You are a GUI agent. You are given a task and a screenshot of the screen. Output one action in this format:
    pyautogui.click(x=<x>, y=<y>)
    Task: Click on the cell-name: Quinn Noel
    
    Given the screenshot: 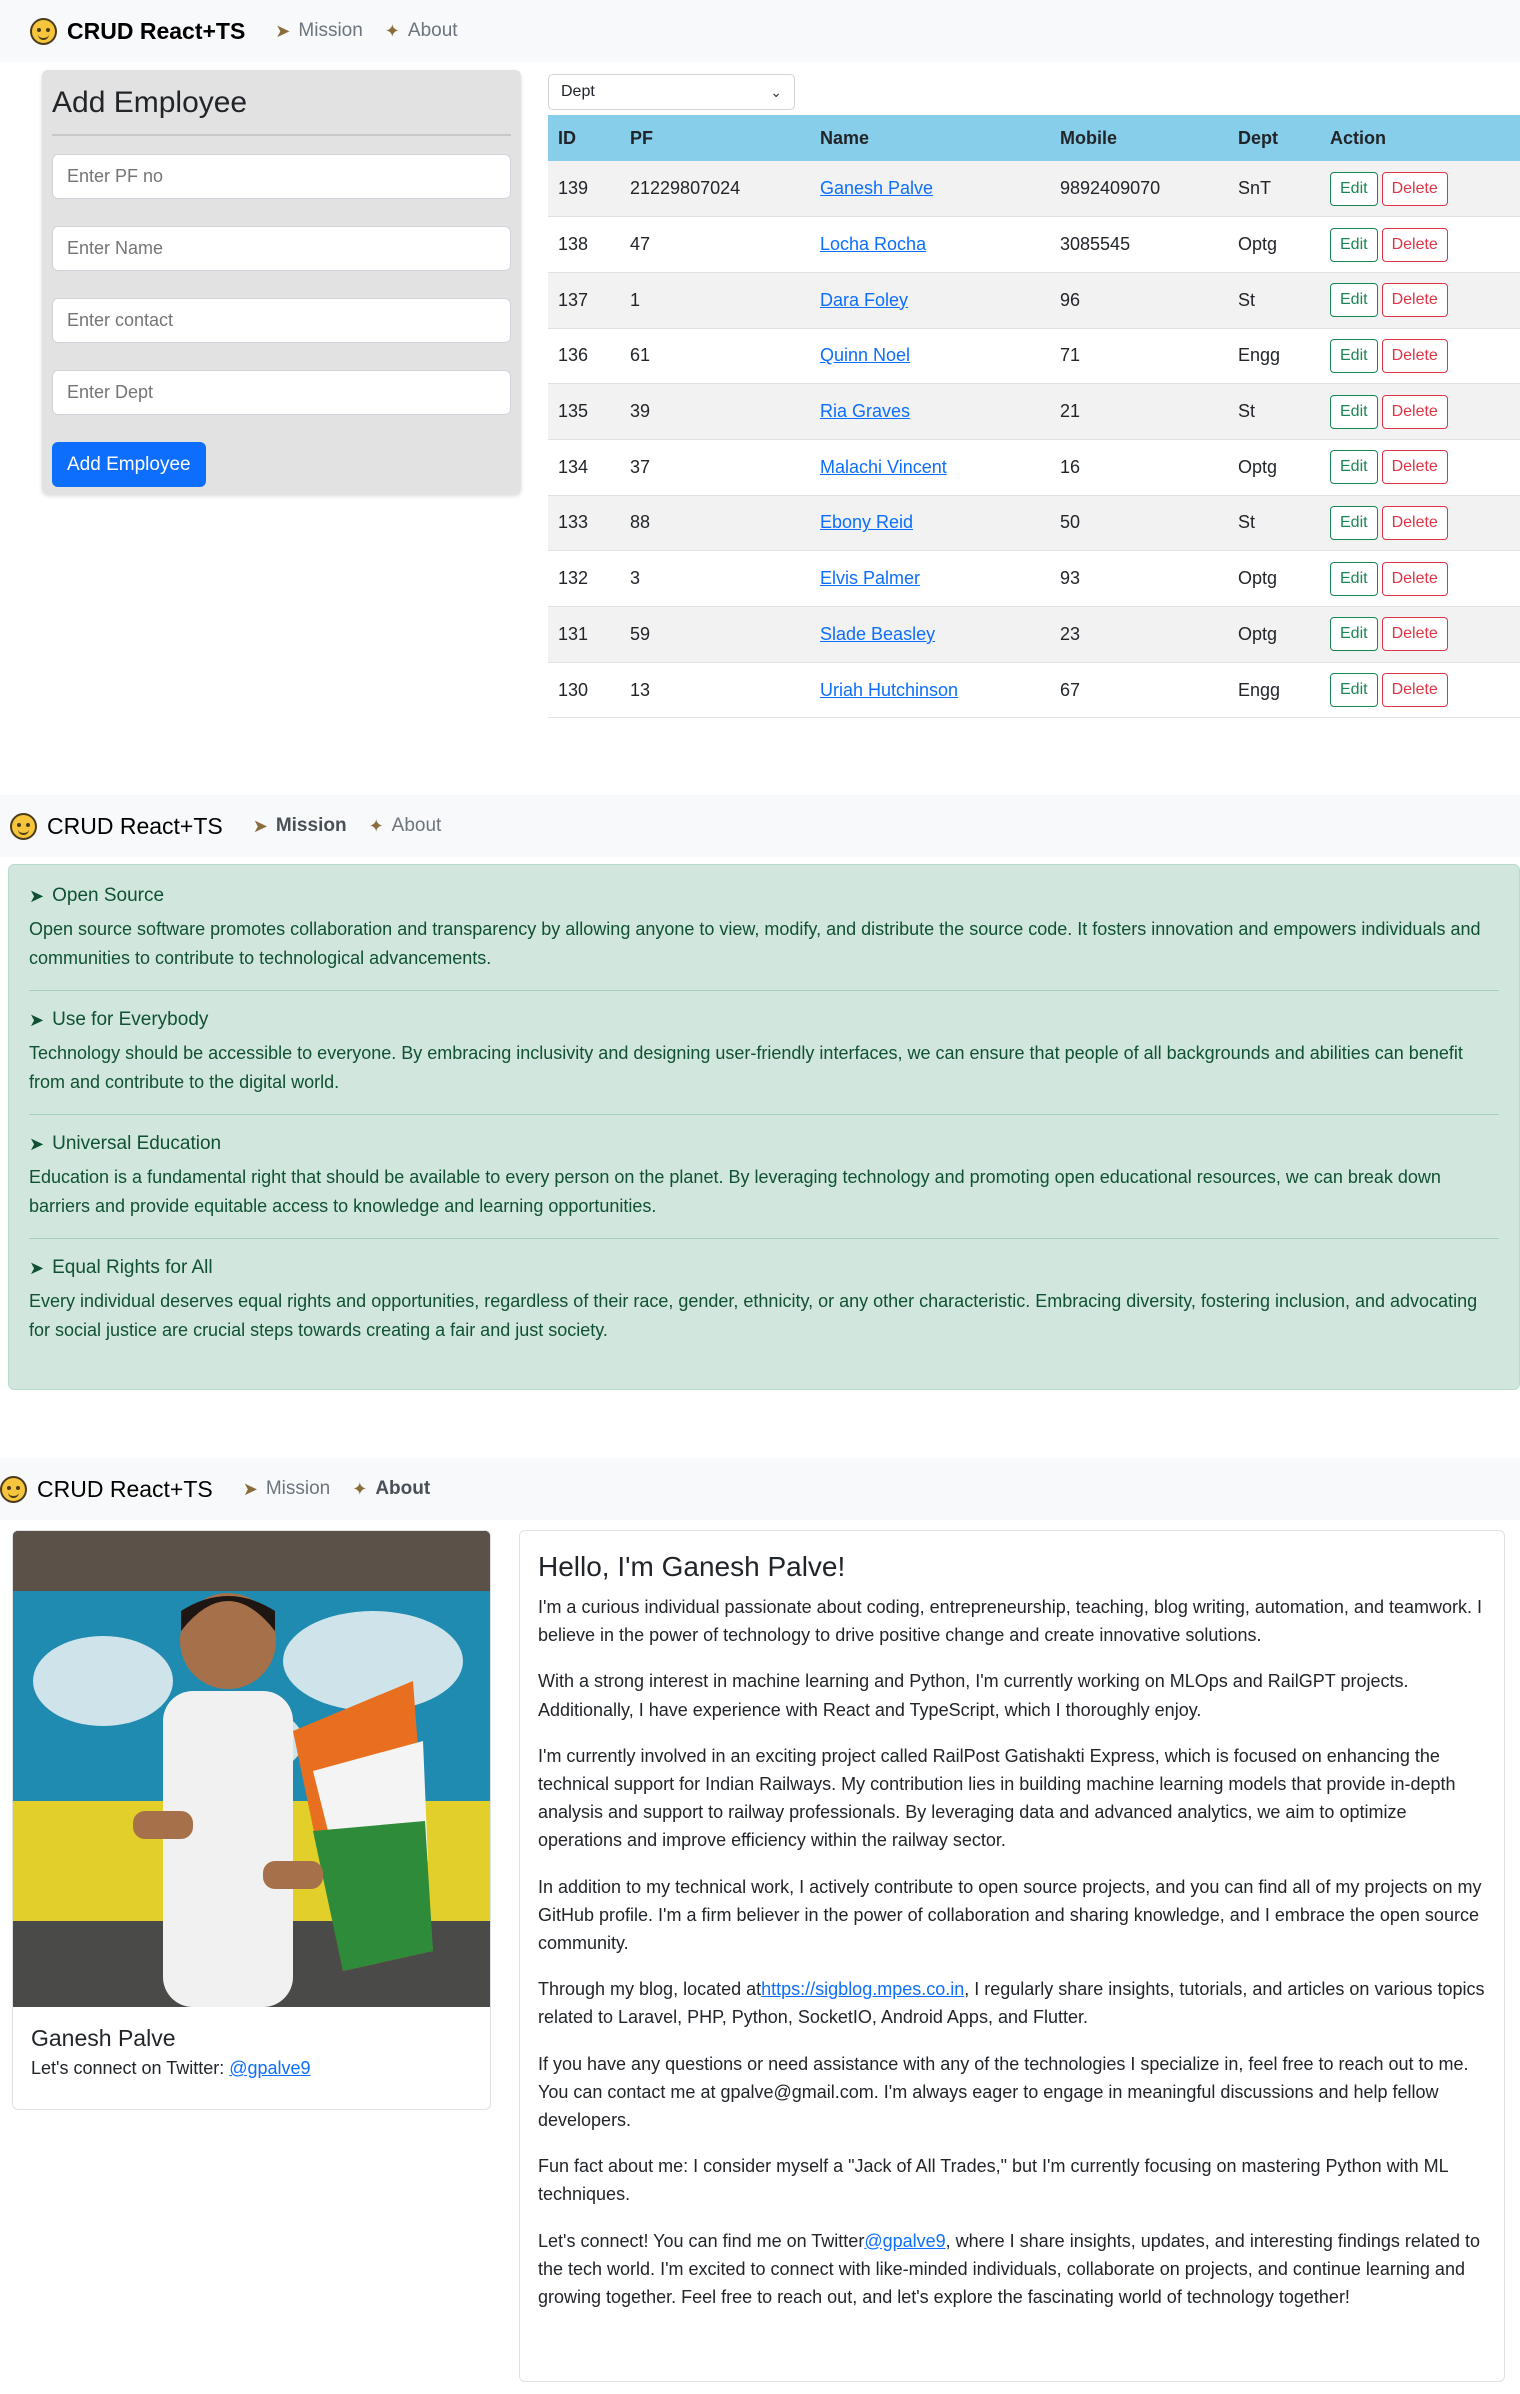 What is the action you would take?
    pyautogui.click(x=930, y=356)
    